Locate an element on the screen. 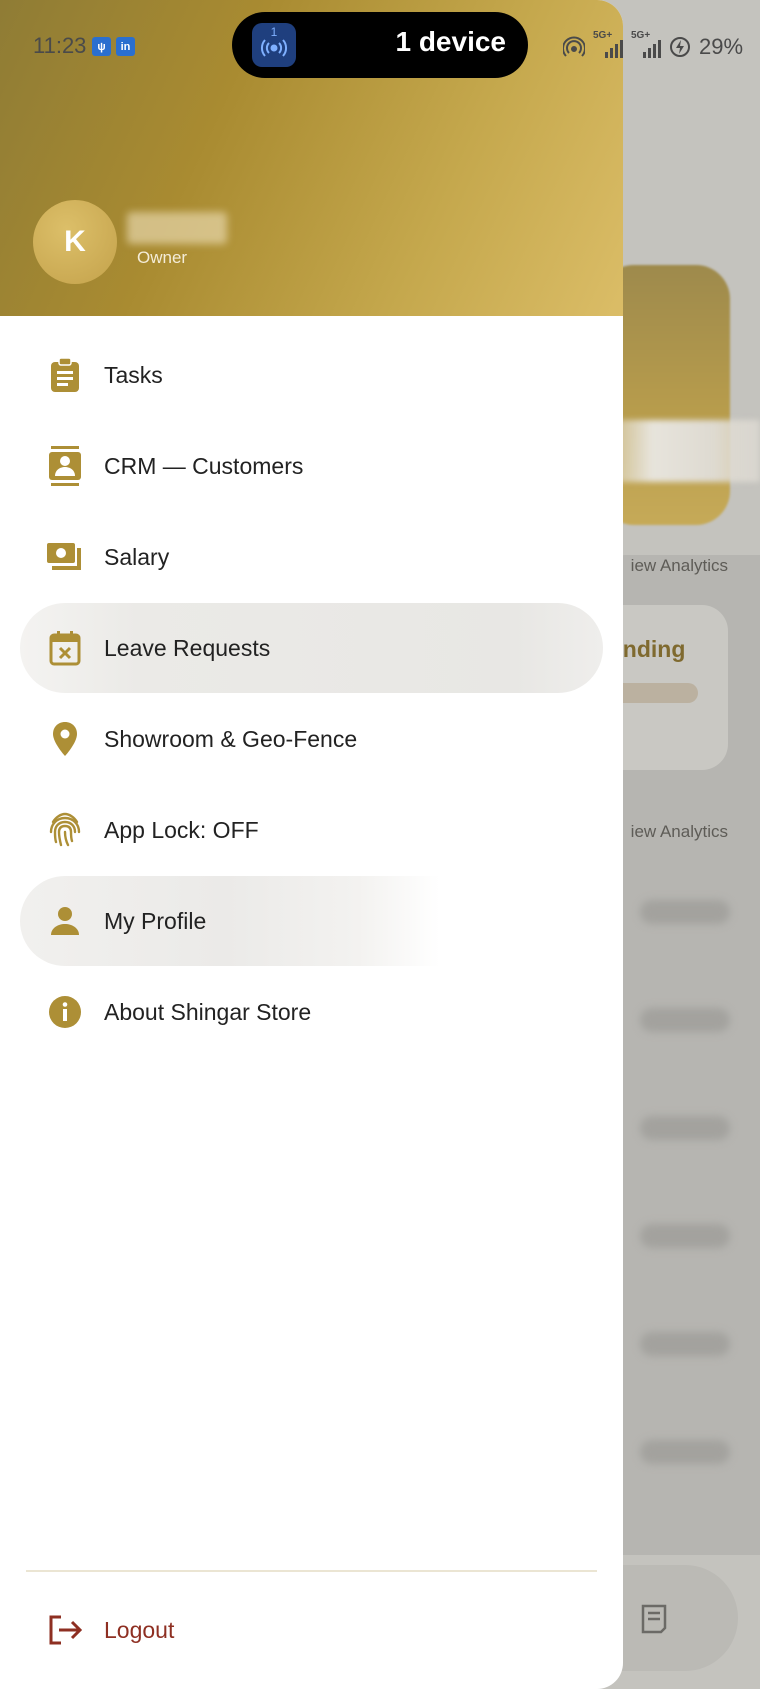  document-icon is located at coordinates (654, 1619).